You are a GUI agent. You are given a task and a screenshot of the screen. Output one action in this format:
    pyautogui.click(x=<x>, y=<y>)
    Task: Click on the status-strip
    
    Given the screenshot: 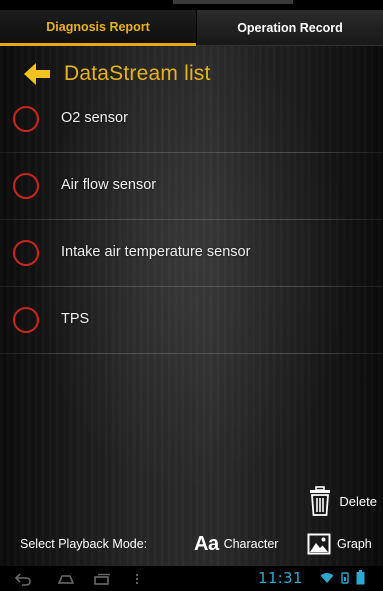 What is the action you would take?
    pyautogui.click(x=191, y=5)
    